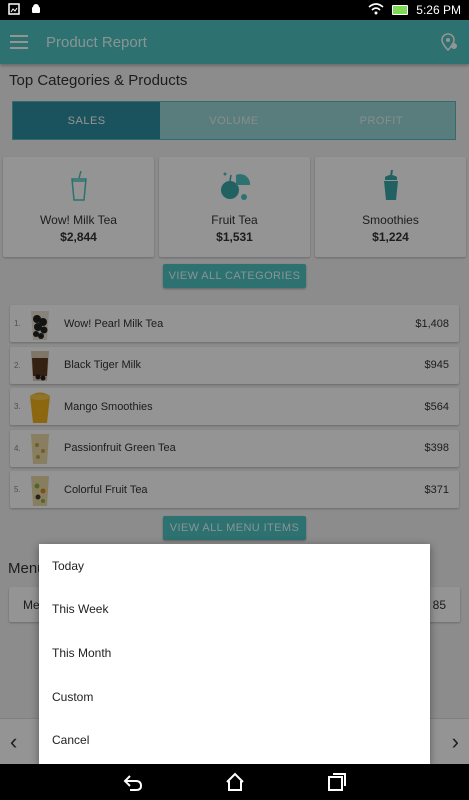 This screenshot has height=800, width=469. Describe the element at coordinates (337, 782) in the screenshot. I see `recent-apps-icon` at that location.